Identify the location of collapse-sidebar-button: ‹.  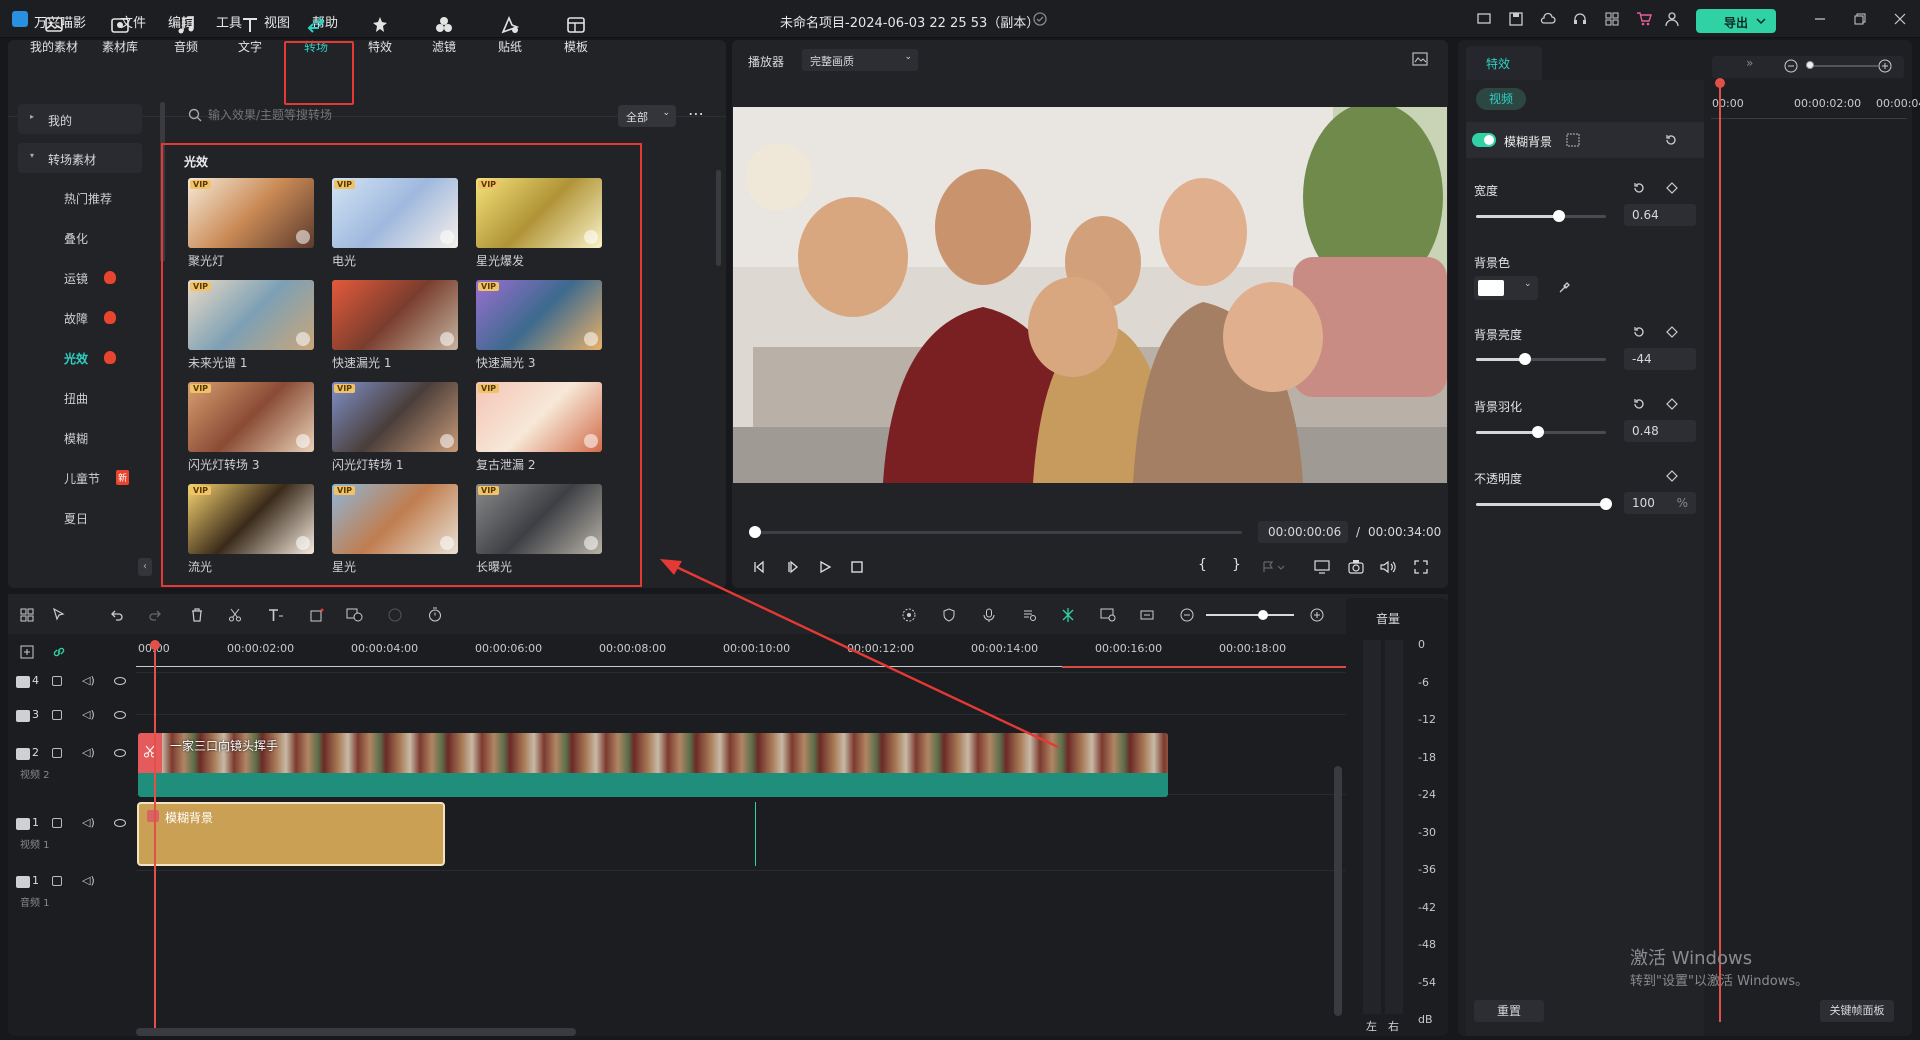
(145, 567).